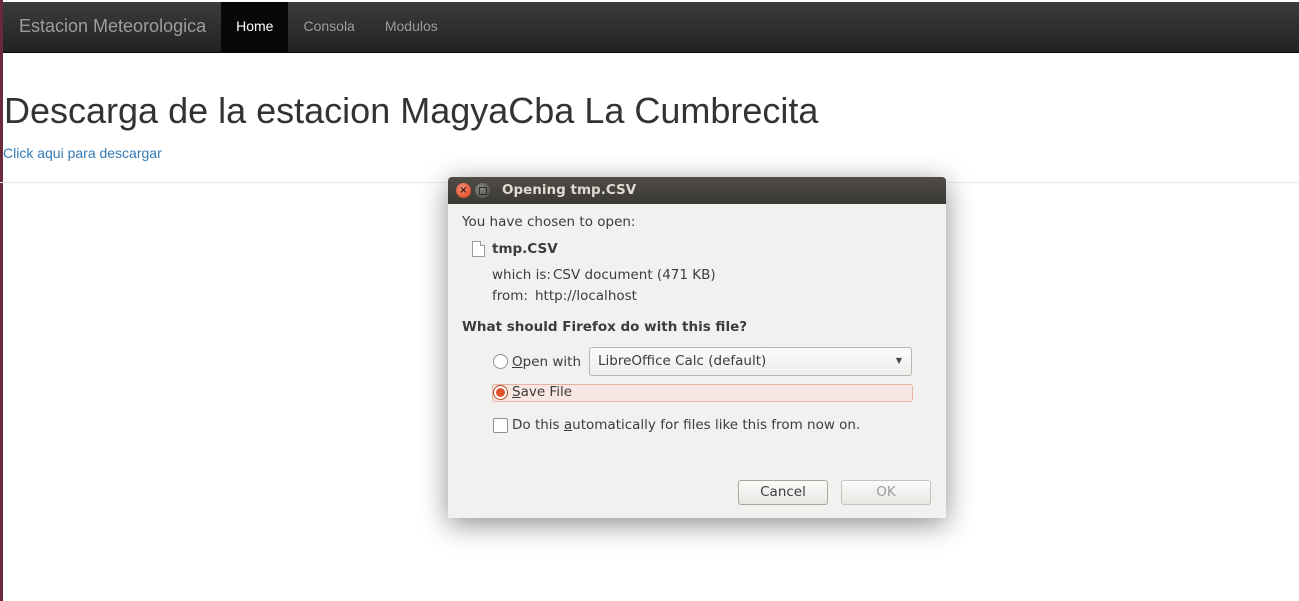  What do you see at coordinates (552, 362) in the screenshot?
I see `open-with-label-text: pen with` at bounding box center [552, 362].